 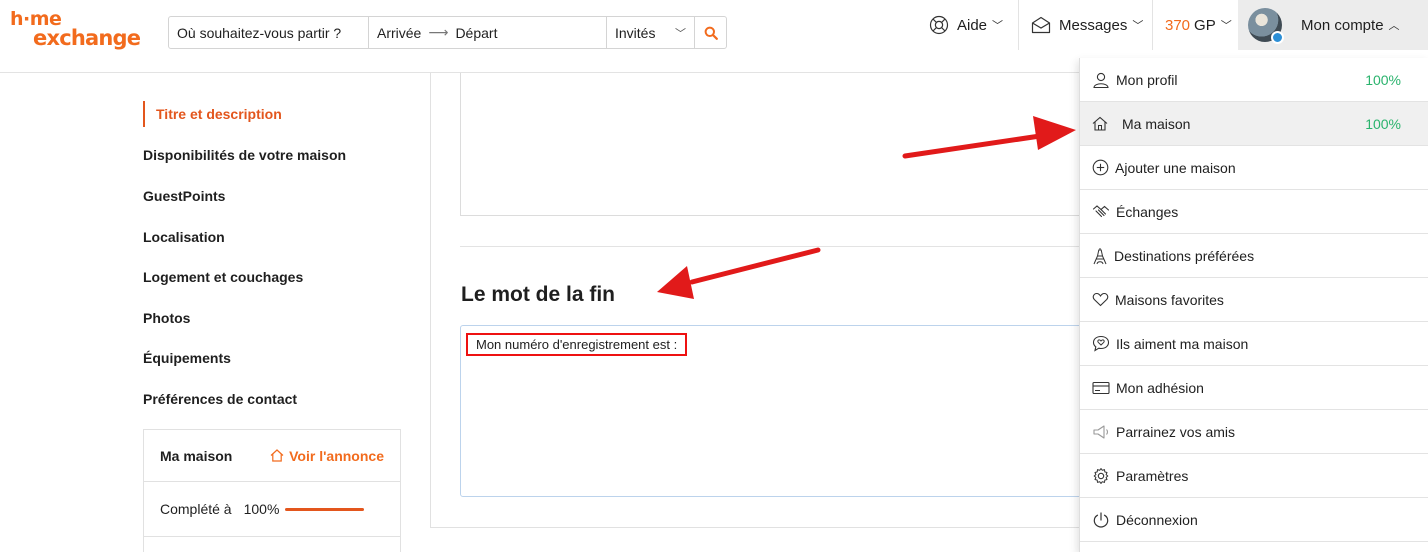 What do you see at coordinates (538, 294) in the screenshot?
I see `section-title: Le mot de la fin` at bounding box center [538, 294].